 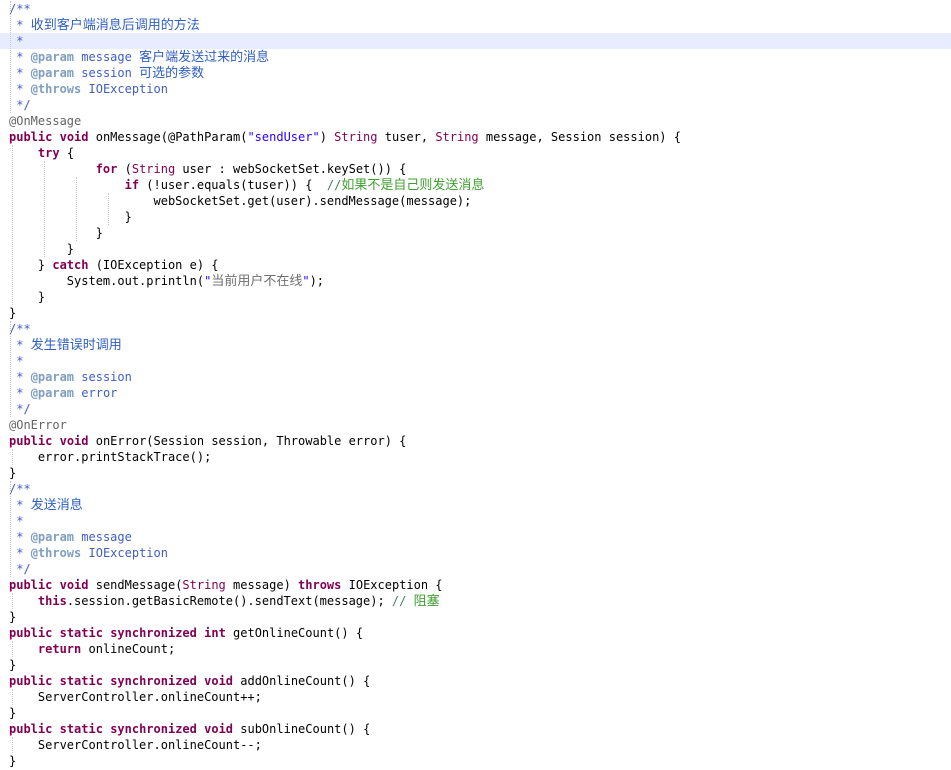 What do you see at coordinates (475, 57) in the screenshot?
I see `code-line: * @param message 客户端发送过来的消息` at bounding box center [475, 57].